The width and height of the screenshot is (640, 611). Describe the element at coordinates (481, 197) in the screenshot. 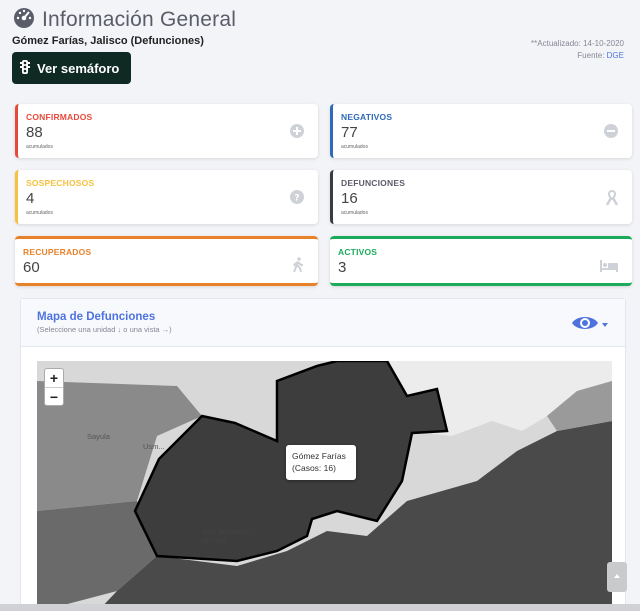

I see `card-defunciones: DEFUNCIONES 16 acumulados` at that location.